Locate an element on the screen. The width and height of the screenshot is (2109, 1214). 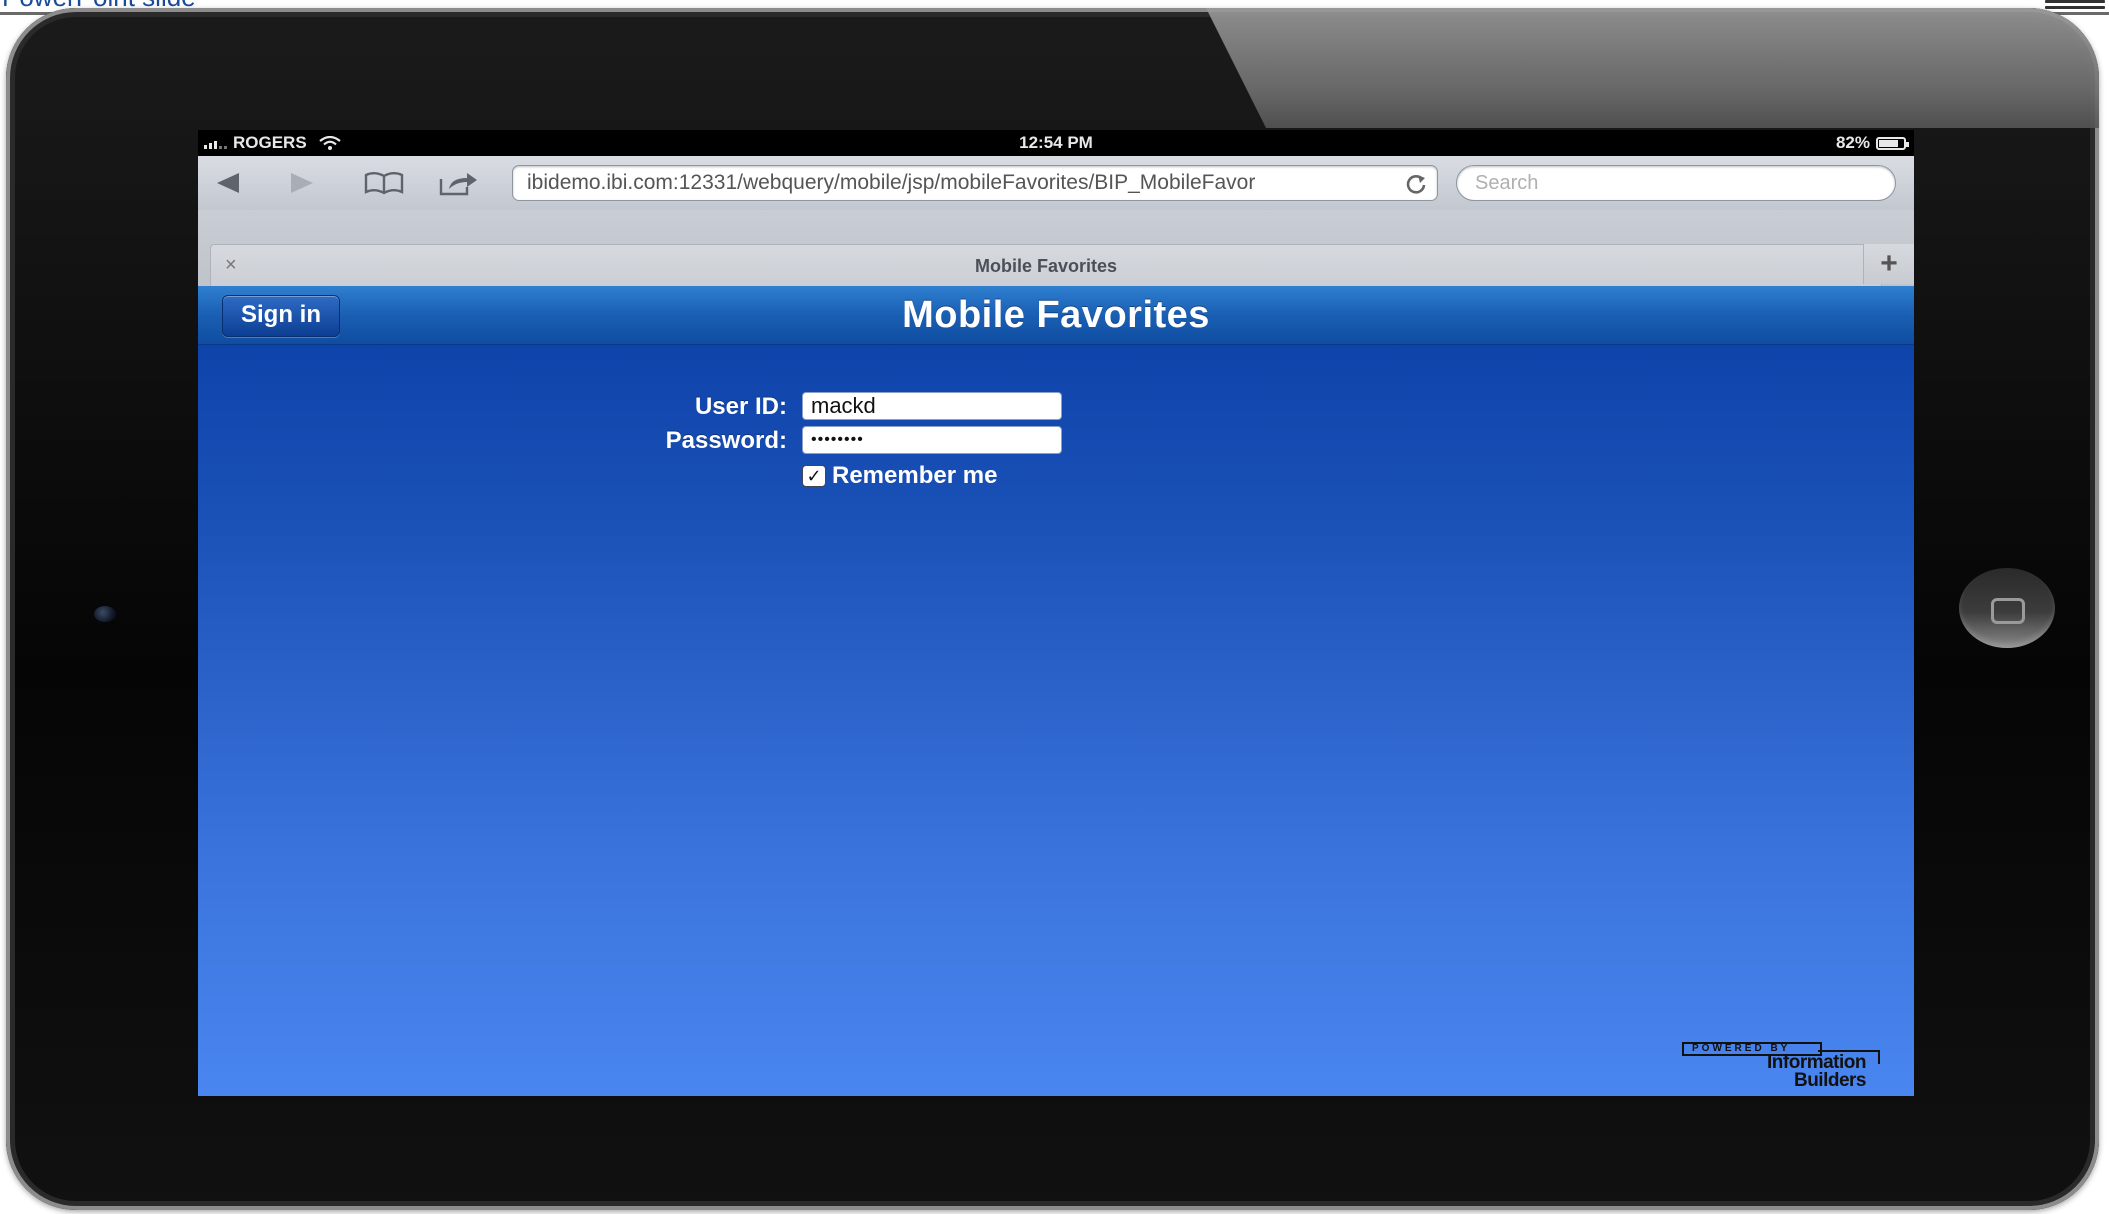
status-time: 12:54 PM is located at coordinates (1056, 142).